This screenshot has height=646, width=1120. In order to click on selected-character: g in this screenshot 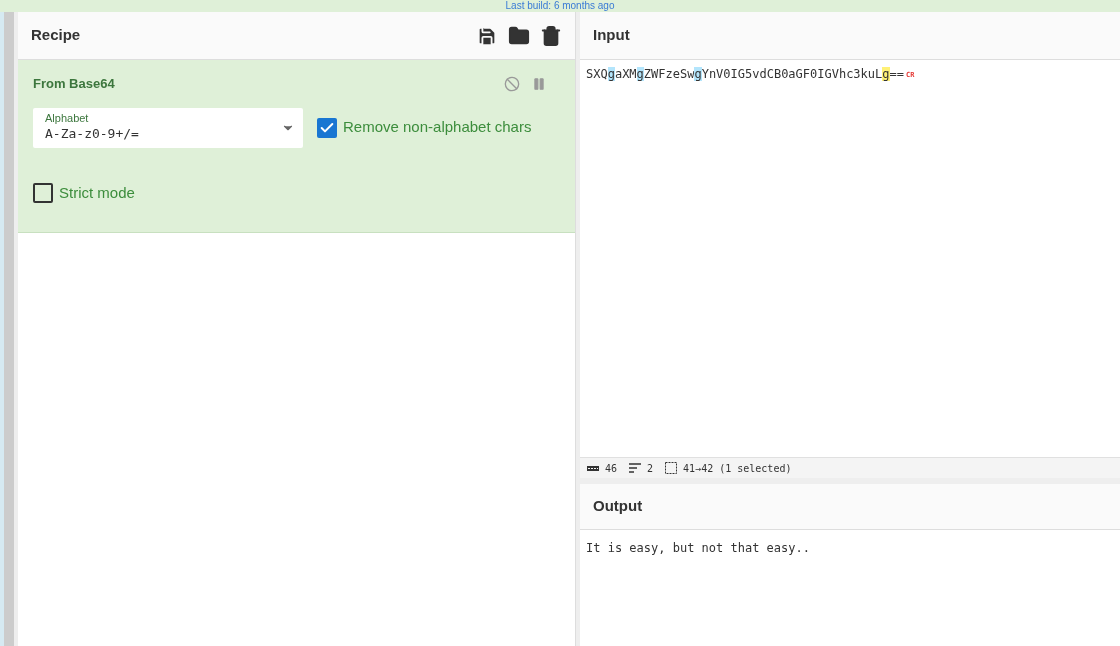, I will do `click(886, 74)`.